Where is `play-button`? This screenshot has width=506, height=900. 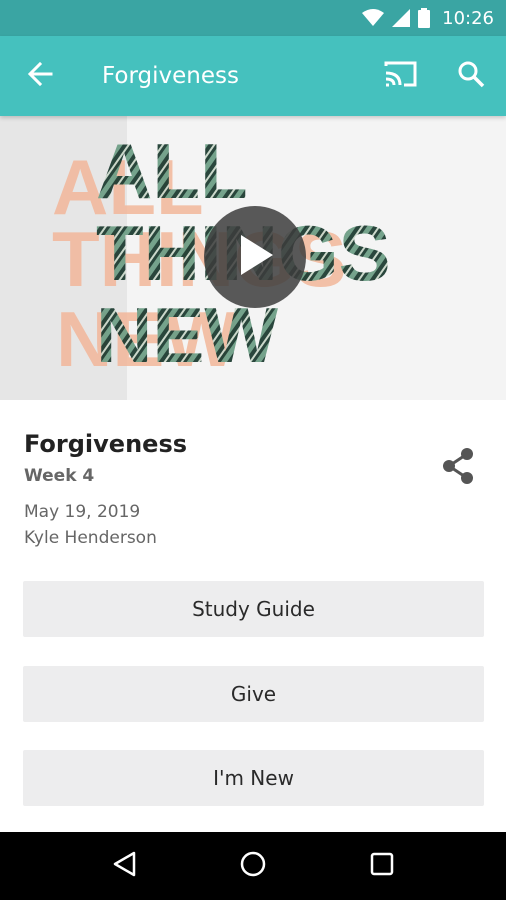
play-button is located at coordinates (255, 257).